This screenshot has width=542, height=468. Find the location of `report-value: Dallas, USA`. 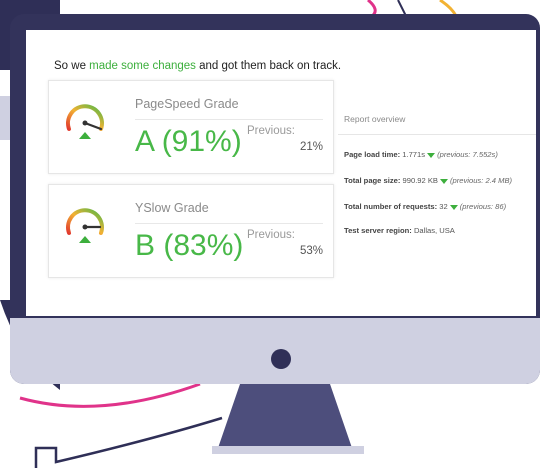

report-value: Dallas, USA is located at coordinates (434, 230).